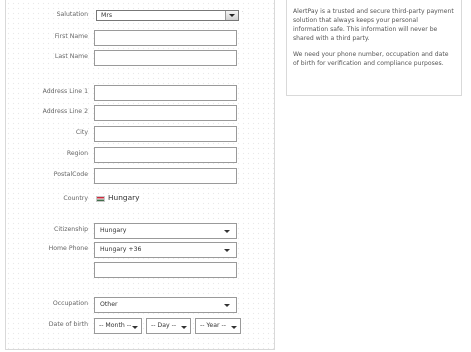 This screenshot has height=352, width=471. Describe the element at coordinates (165, 250) in the screenshot. I see `phone-country-code-select: Hungary +36` at that location.